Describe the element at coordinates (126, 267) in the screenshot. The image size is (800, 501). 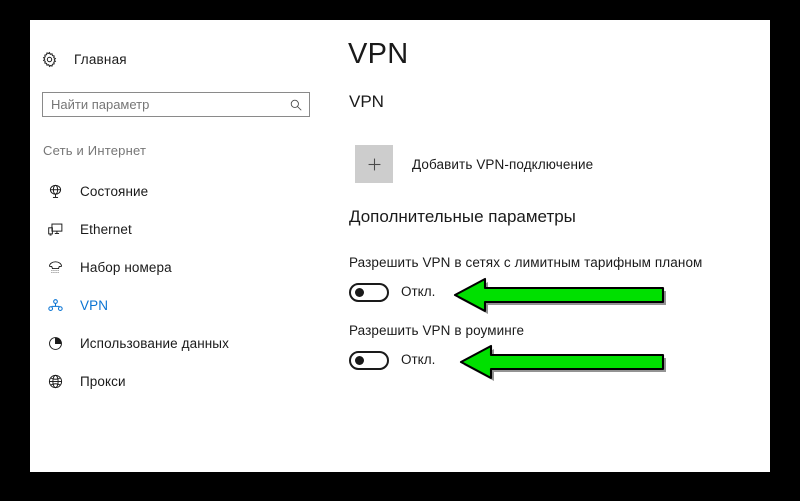
I see `sidebar-item-dial-up-label: Набор номера` at that location.